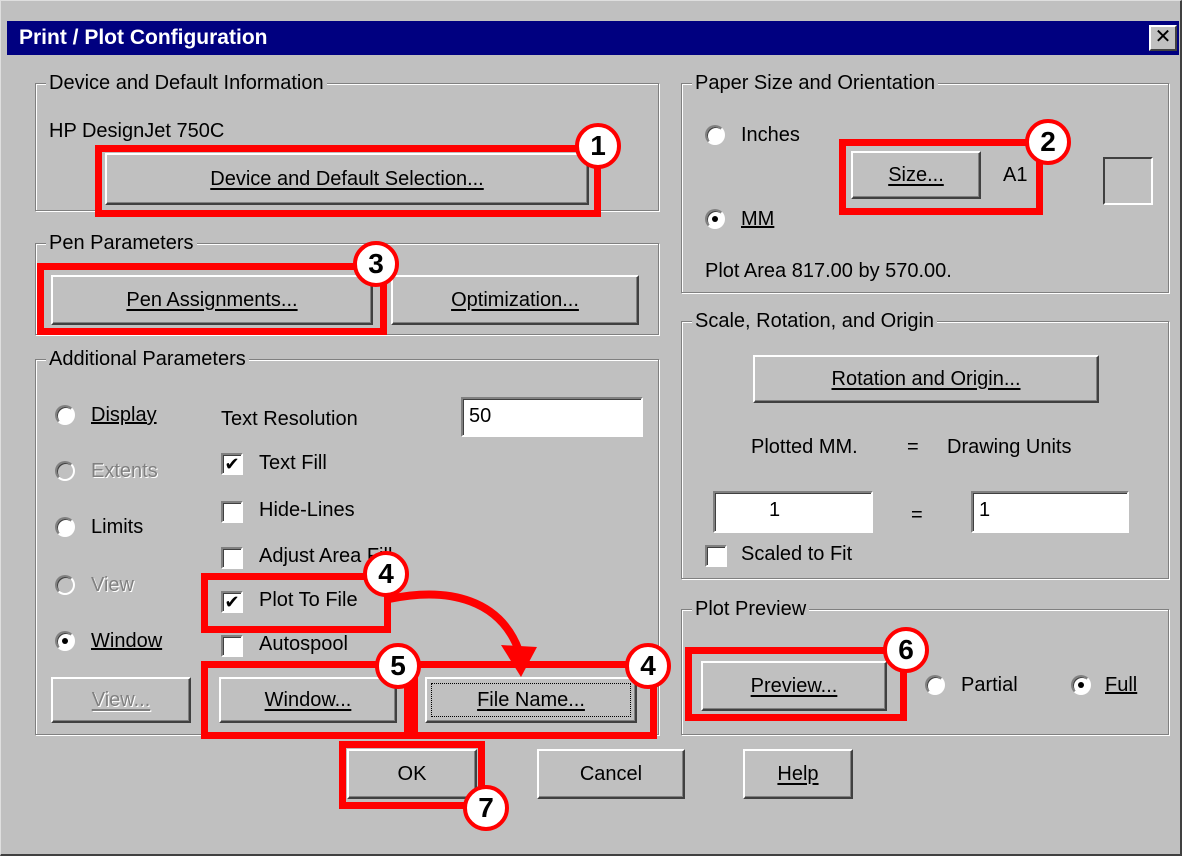  I want to click on step-badge-4-plot-to-file: 4, so click(386, 574).